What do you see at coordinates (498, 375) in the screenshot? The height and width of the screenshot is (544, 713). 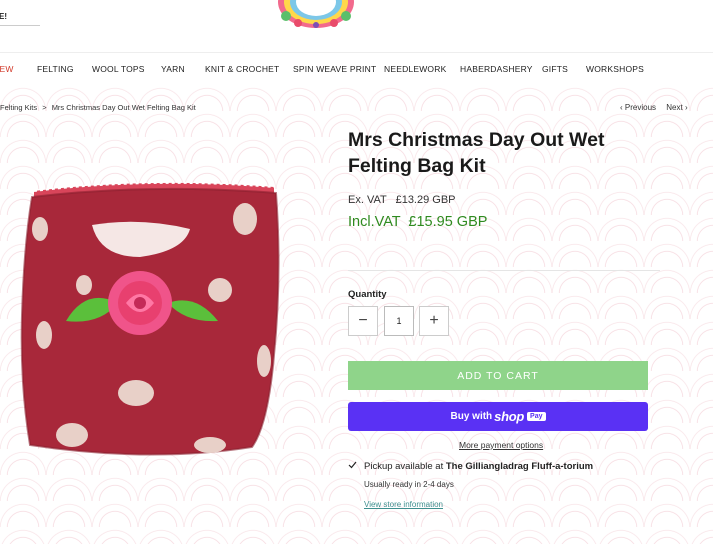 I see `add-to-cart-button: ADD TO CART` at bounding box center [498, 375].